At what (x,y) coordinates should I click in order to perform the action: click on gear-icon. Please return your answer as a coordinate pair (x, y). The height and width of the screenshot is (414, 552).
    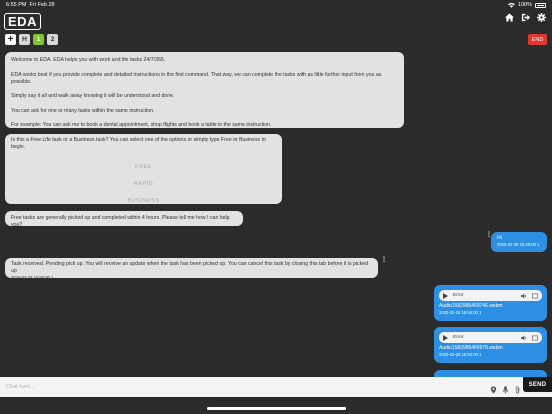
    Looking at the image, I should click on (541, 17).